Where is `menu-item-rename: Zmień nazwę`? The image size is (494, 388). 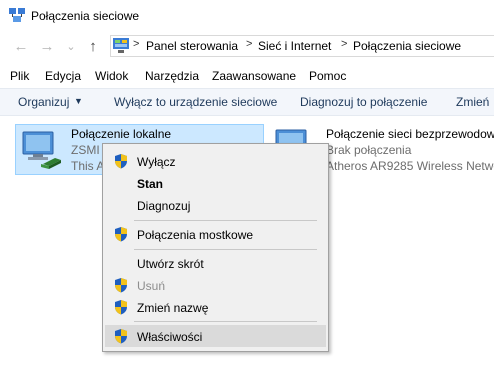
menu-item-rename: Zmień nazwę is located at coordinates (172, 308).